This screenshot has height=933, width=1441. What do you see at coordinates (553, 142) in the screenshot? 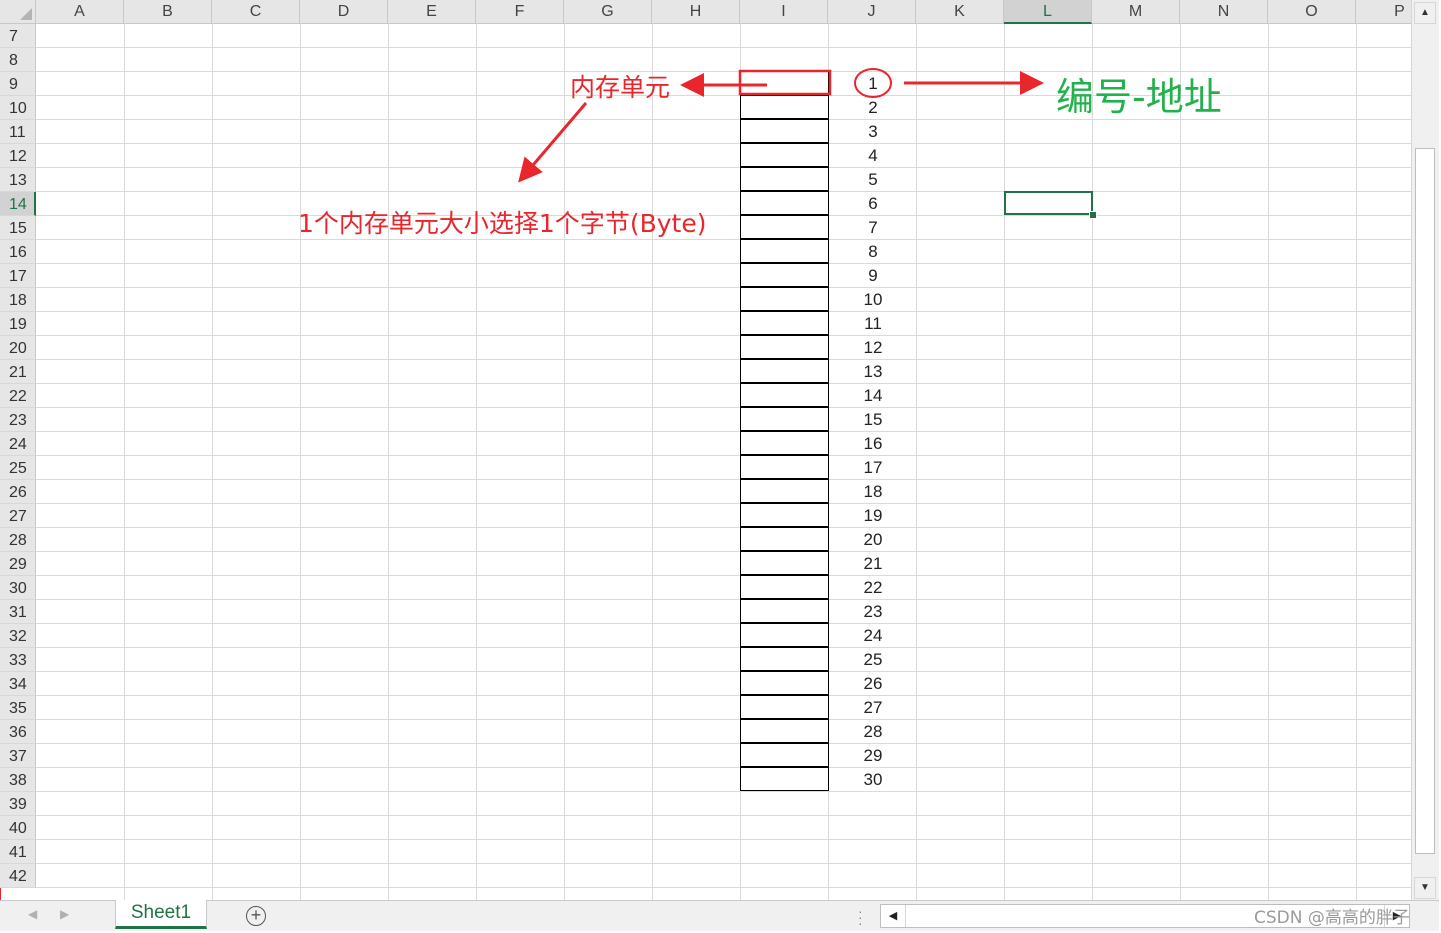
I see `arrow-to-unit-size` at bounding box center [553, 142].